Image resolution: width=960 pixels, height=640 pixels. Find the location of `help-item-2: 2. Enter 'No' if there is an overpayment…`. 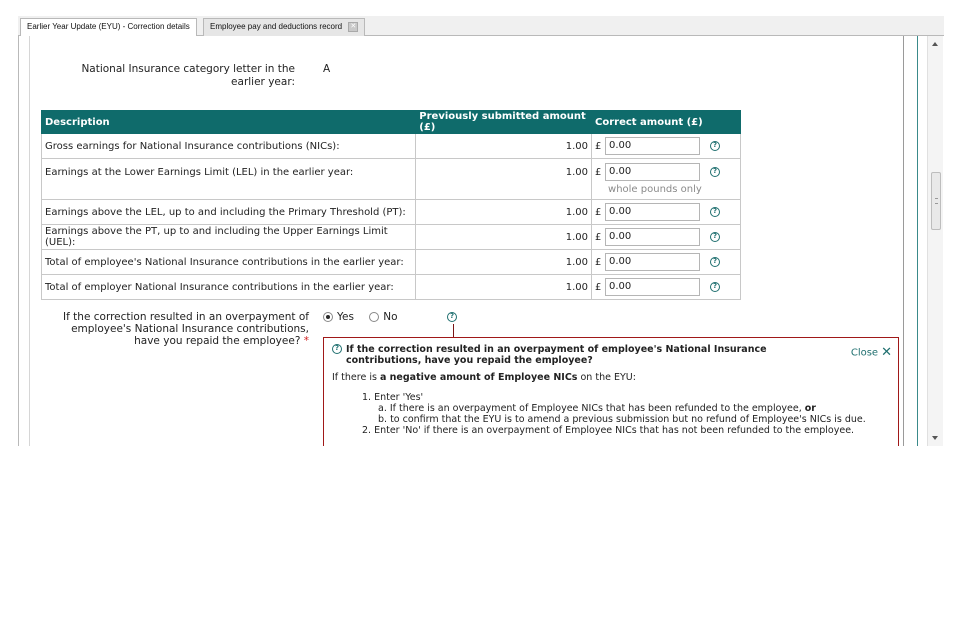

help-item-2: 2. Enter 'No' if there is an overpayment… is located at coordinates (608, 430).